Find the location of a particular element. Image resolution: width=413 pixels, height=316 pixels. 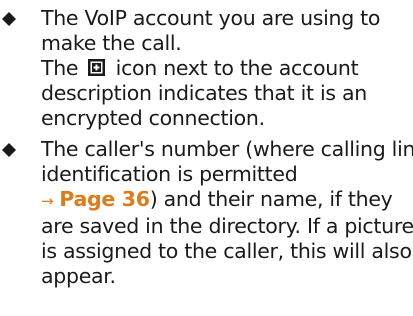

text-line: identification is permitted is located at coordinates (169, 174).